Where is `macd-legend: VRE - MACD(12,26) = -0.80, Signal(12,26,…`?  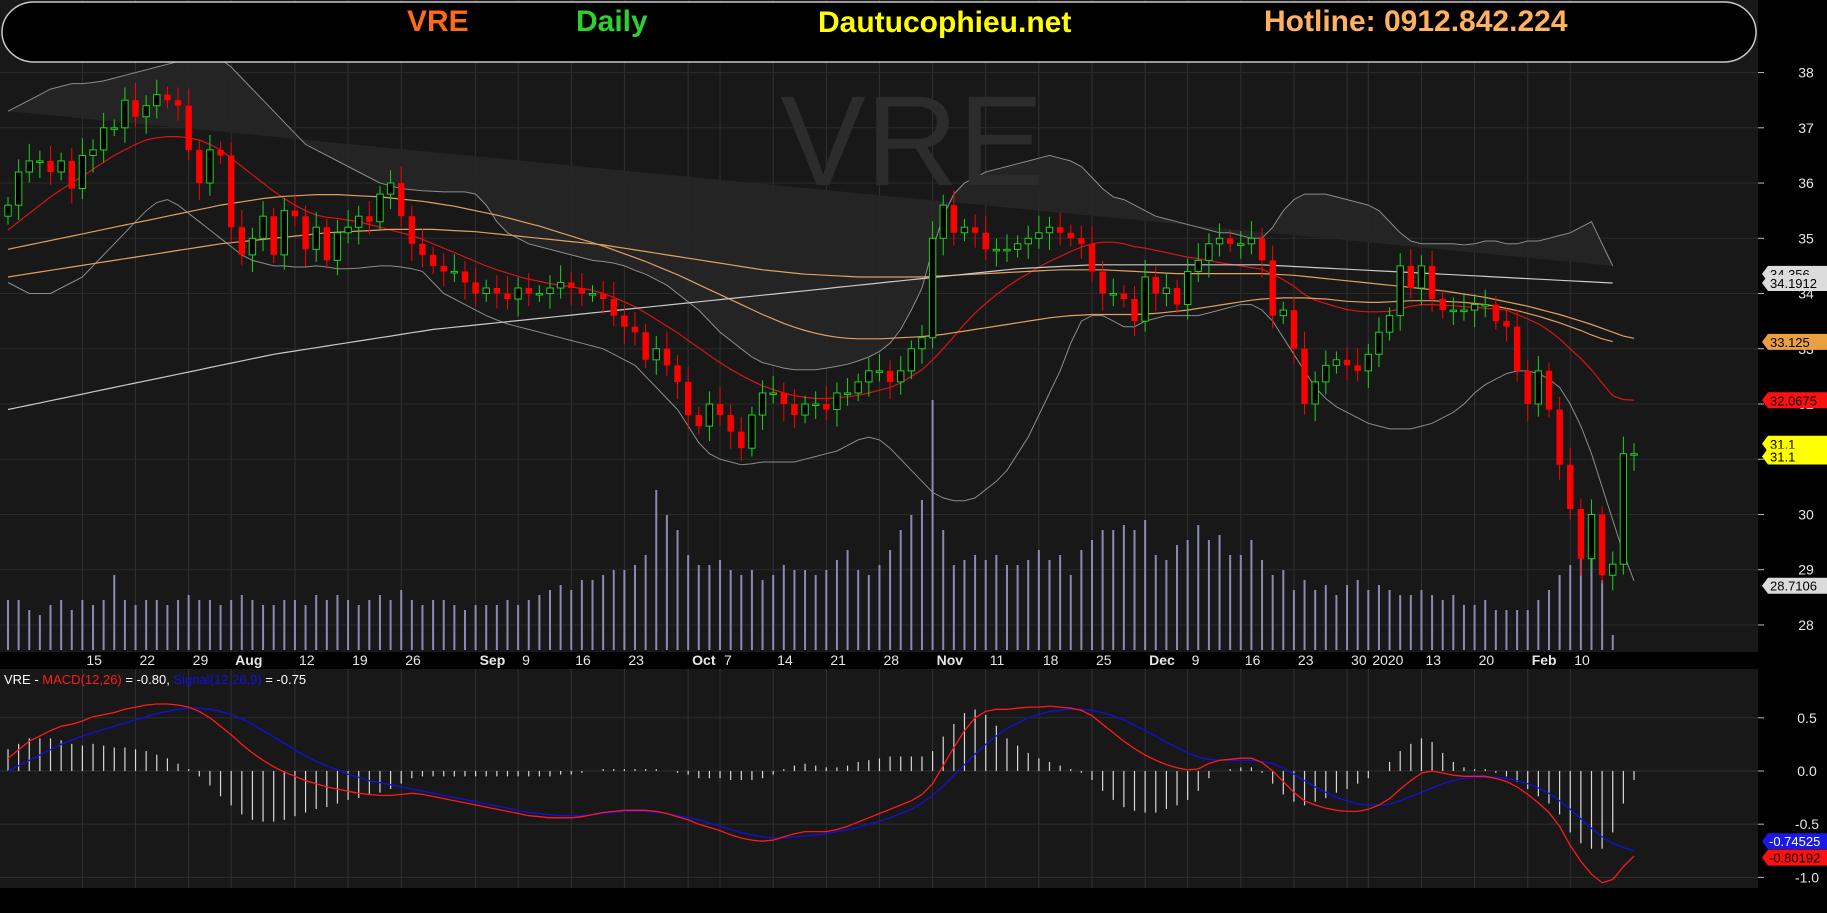
macd-legend: VRE - MACD(12,26) = -0.80, Signal(12,26,… is located at coordinates (155, 679).